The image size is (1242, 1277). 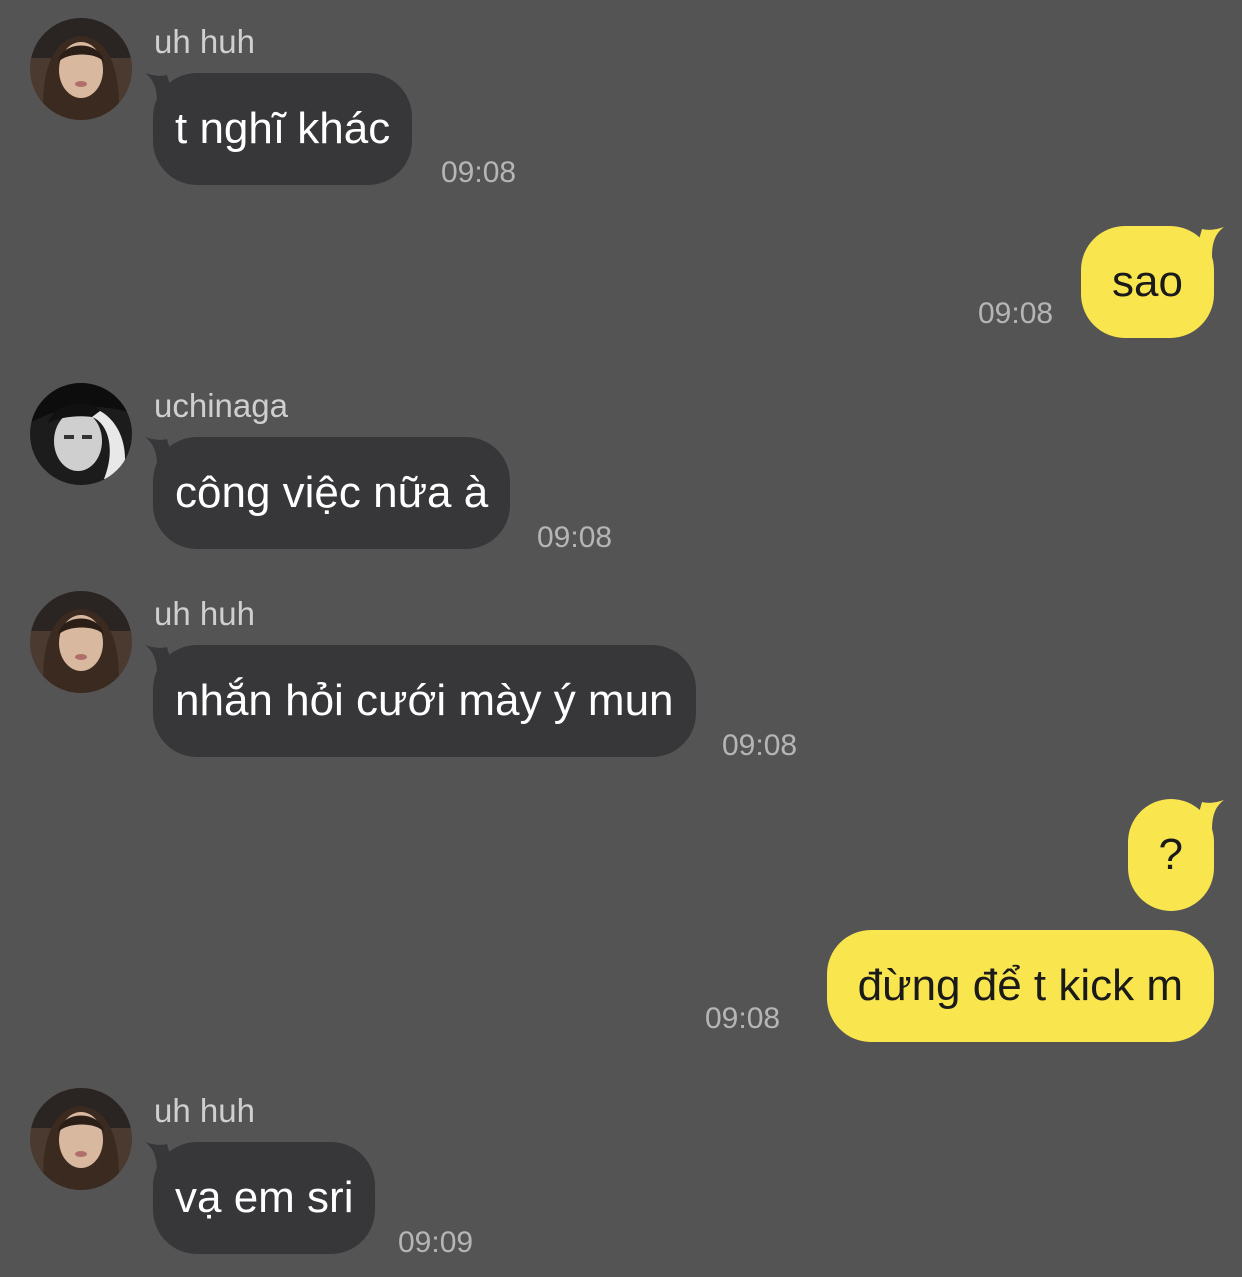 I want to click on message-bubble: ?, so click(x=1170, y=855).